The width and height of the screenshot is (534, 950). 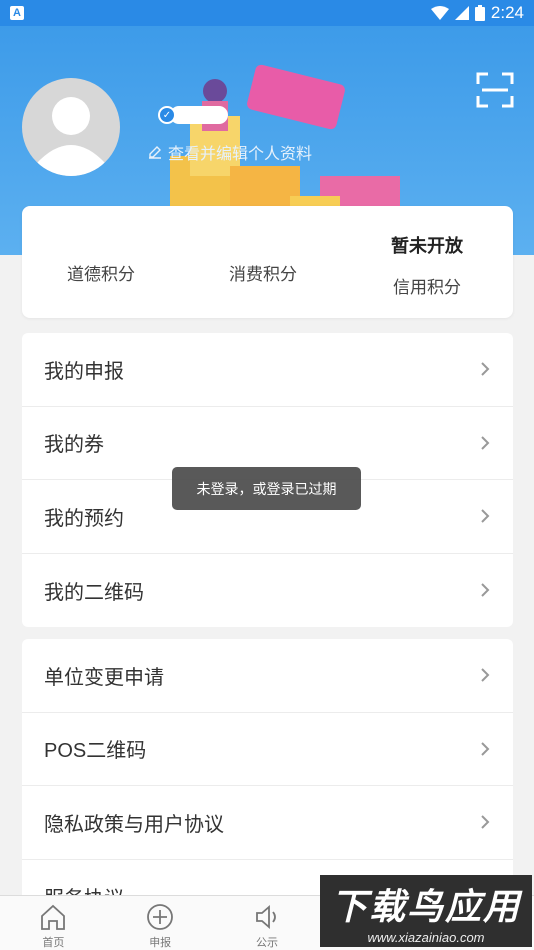 I want to click on edit-profile-link: 查看并编辑个人资料, so click(x=230, y=152).